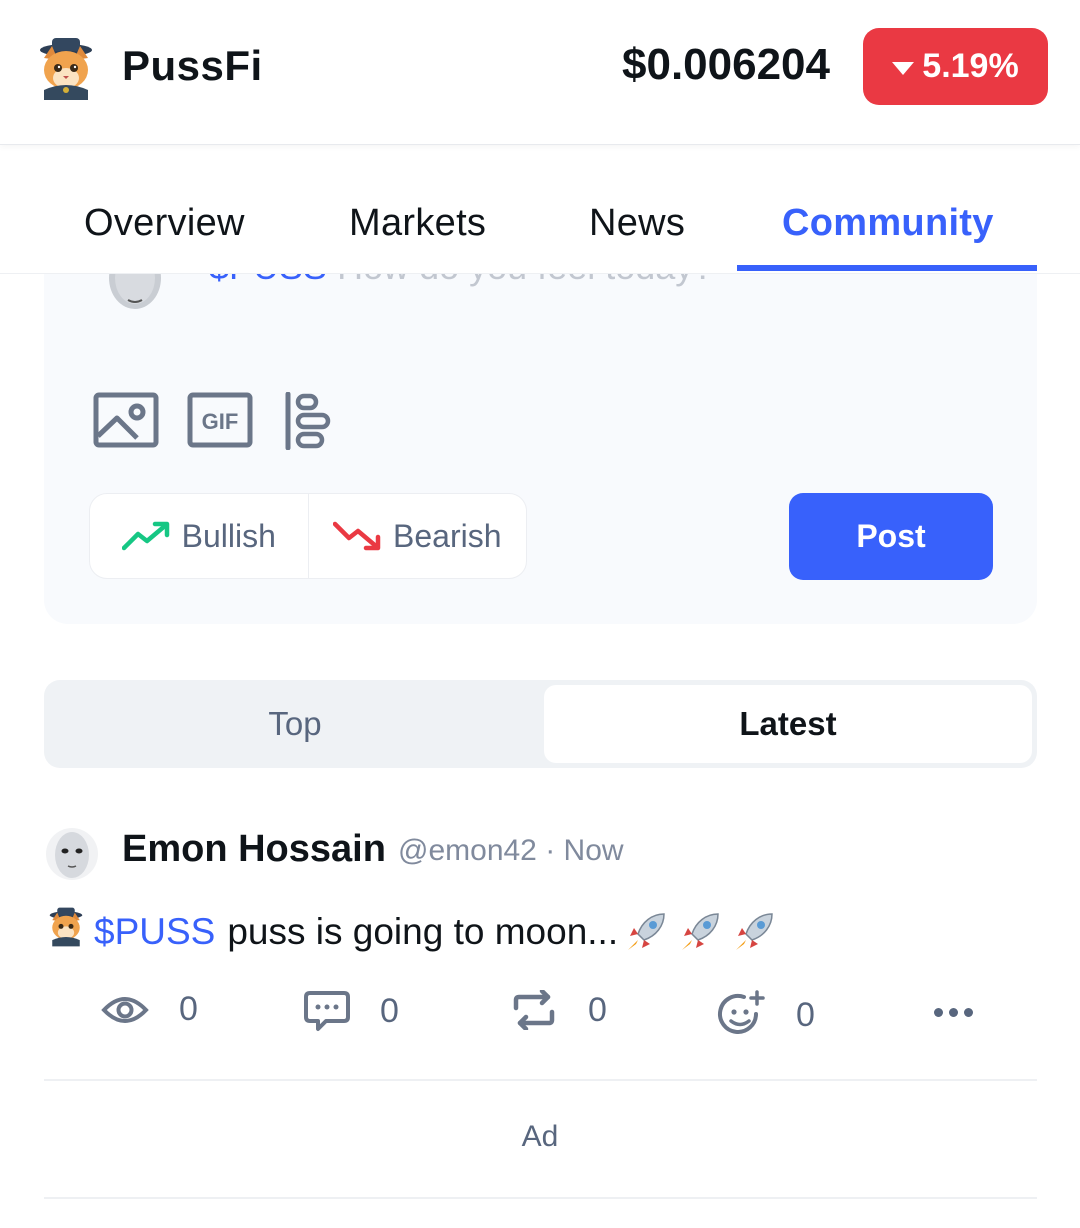 The width and height of the screenshot is (1080, 1228). I want to click on tab-overview: Overview, so click(164, 223).